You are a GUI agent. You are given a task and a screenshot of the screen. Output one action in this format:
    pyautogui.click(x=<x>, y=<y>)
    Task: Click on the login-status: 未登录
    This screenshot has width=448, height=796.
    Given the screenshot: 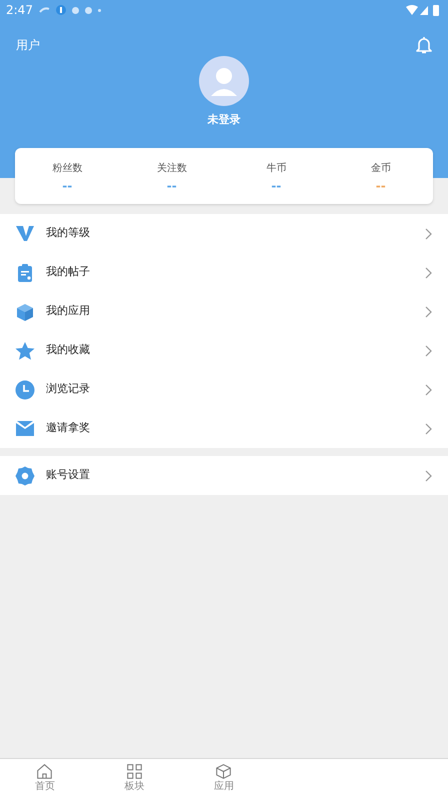 What is the action you would take?
    pyautogui.click(x=224, y=120)
    